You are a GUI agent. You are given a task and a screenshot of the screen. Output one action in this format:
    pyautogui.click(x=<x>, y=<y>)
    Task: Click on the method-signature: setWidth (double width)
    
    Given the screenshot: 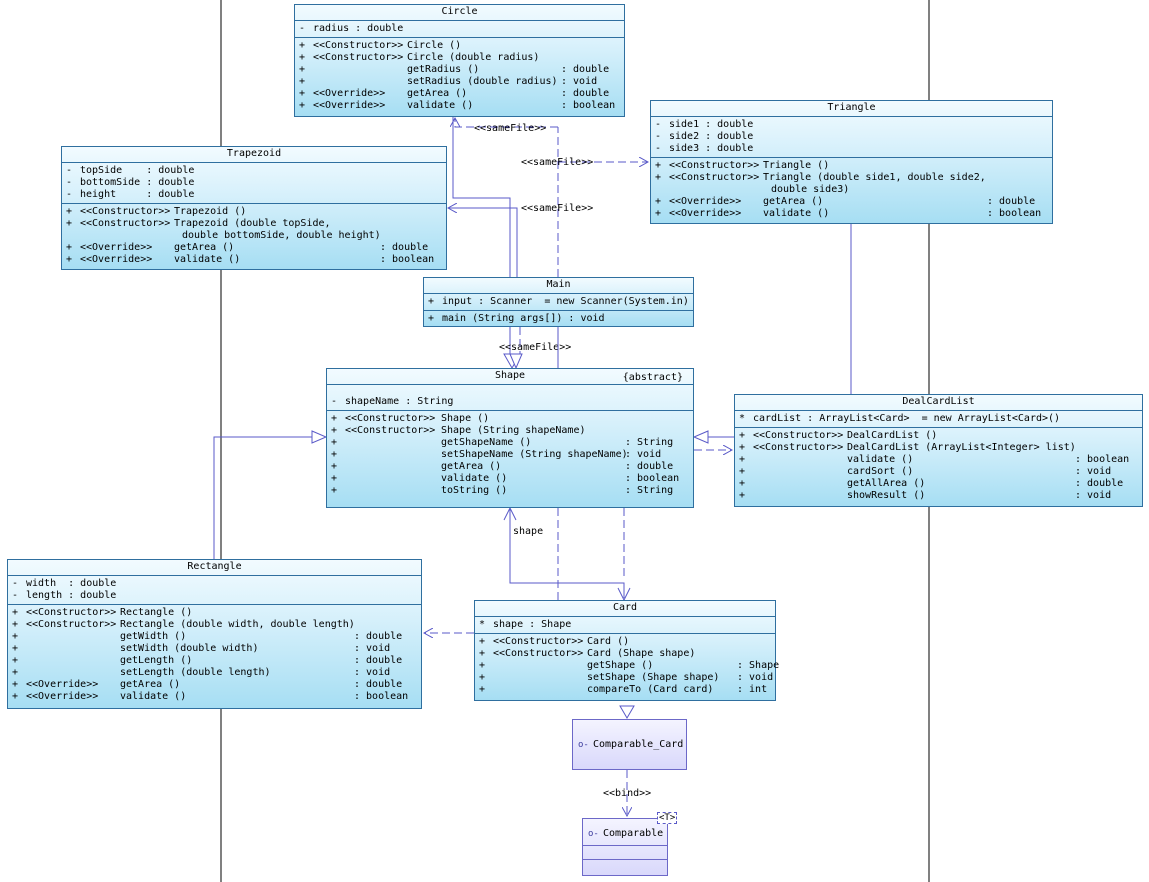 What is the action you would take?
    pyautogui.click(x=189, y=648)
    